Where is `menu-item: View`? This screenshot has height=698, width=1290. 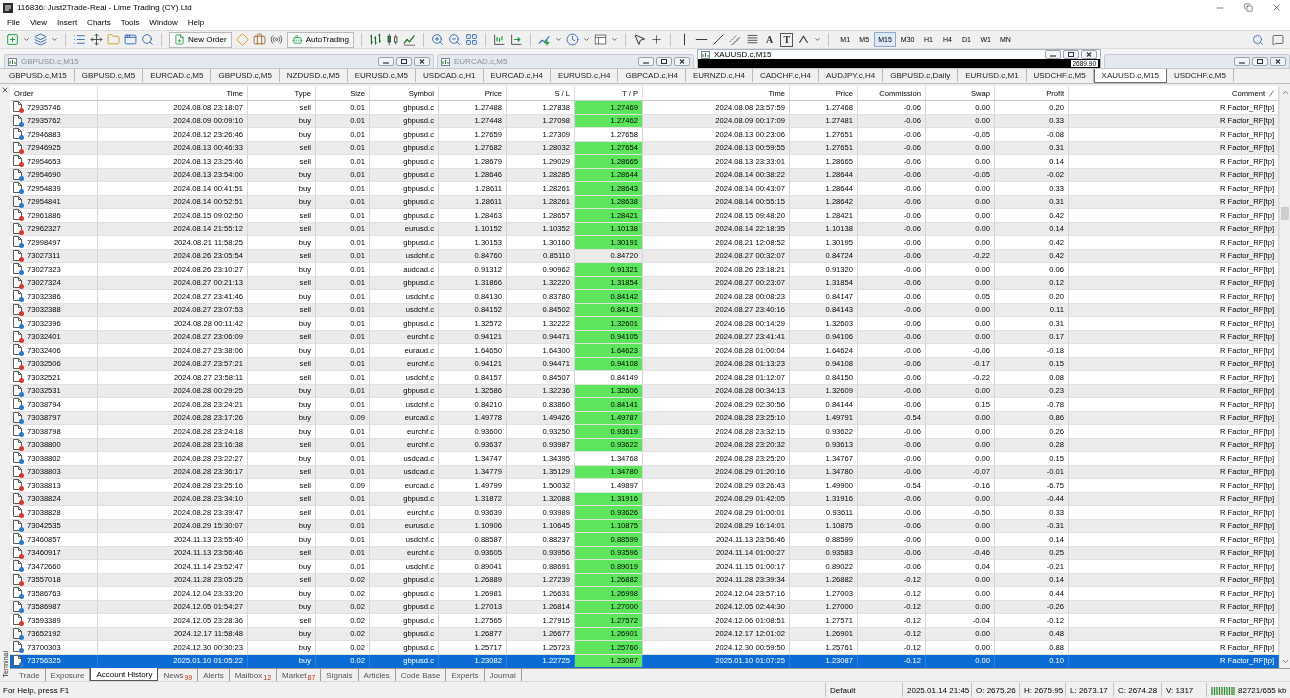
menu-item: View is located at coordinates (38, 22).